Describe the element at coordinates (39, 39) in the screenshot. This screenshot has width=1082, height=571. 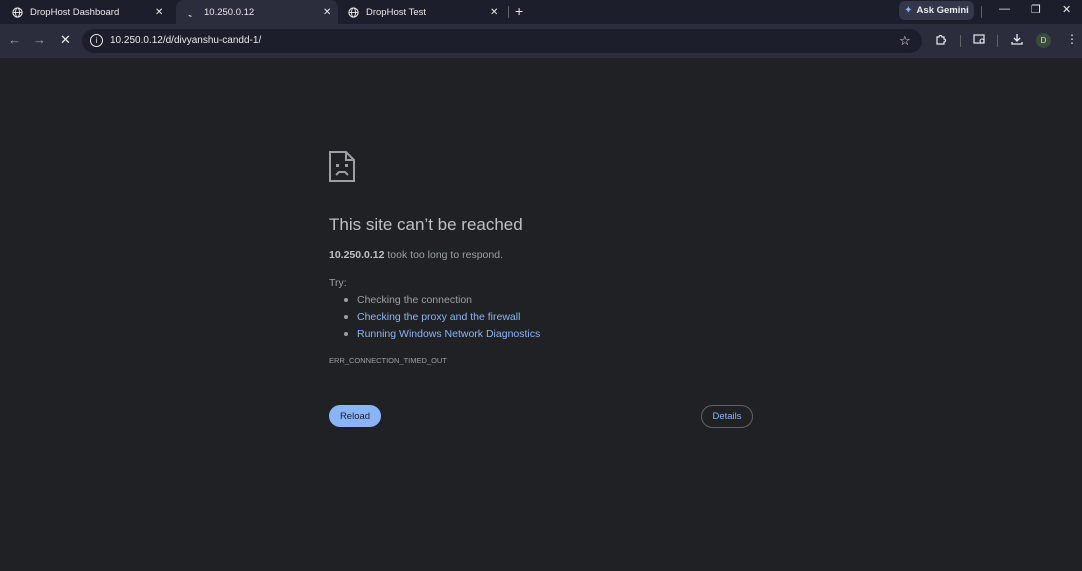
I see `forward-arrow-icon: →` at that location.